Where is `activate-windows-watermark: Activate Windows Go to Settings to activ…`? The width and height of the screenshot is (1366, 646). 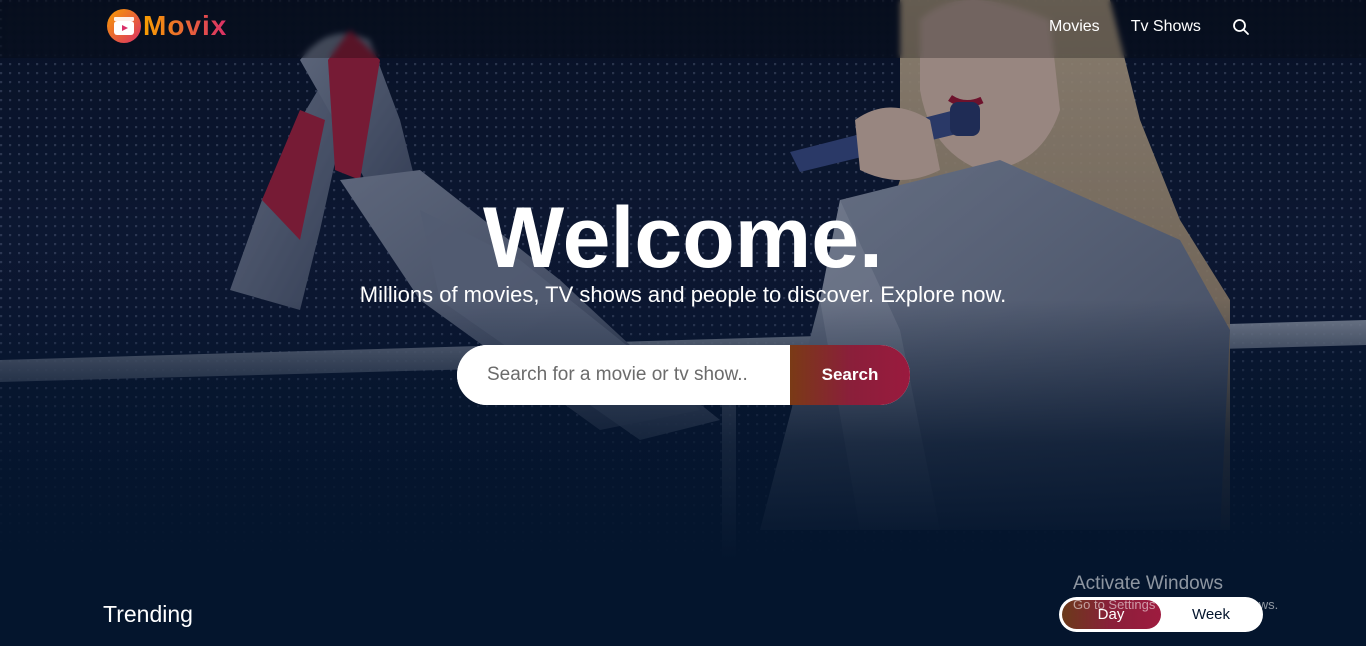
activate-windows-watermark: Activate Windows Go to Settings to activ… is located at coordinates (1175, 592).